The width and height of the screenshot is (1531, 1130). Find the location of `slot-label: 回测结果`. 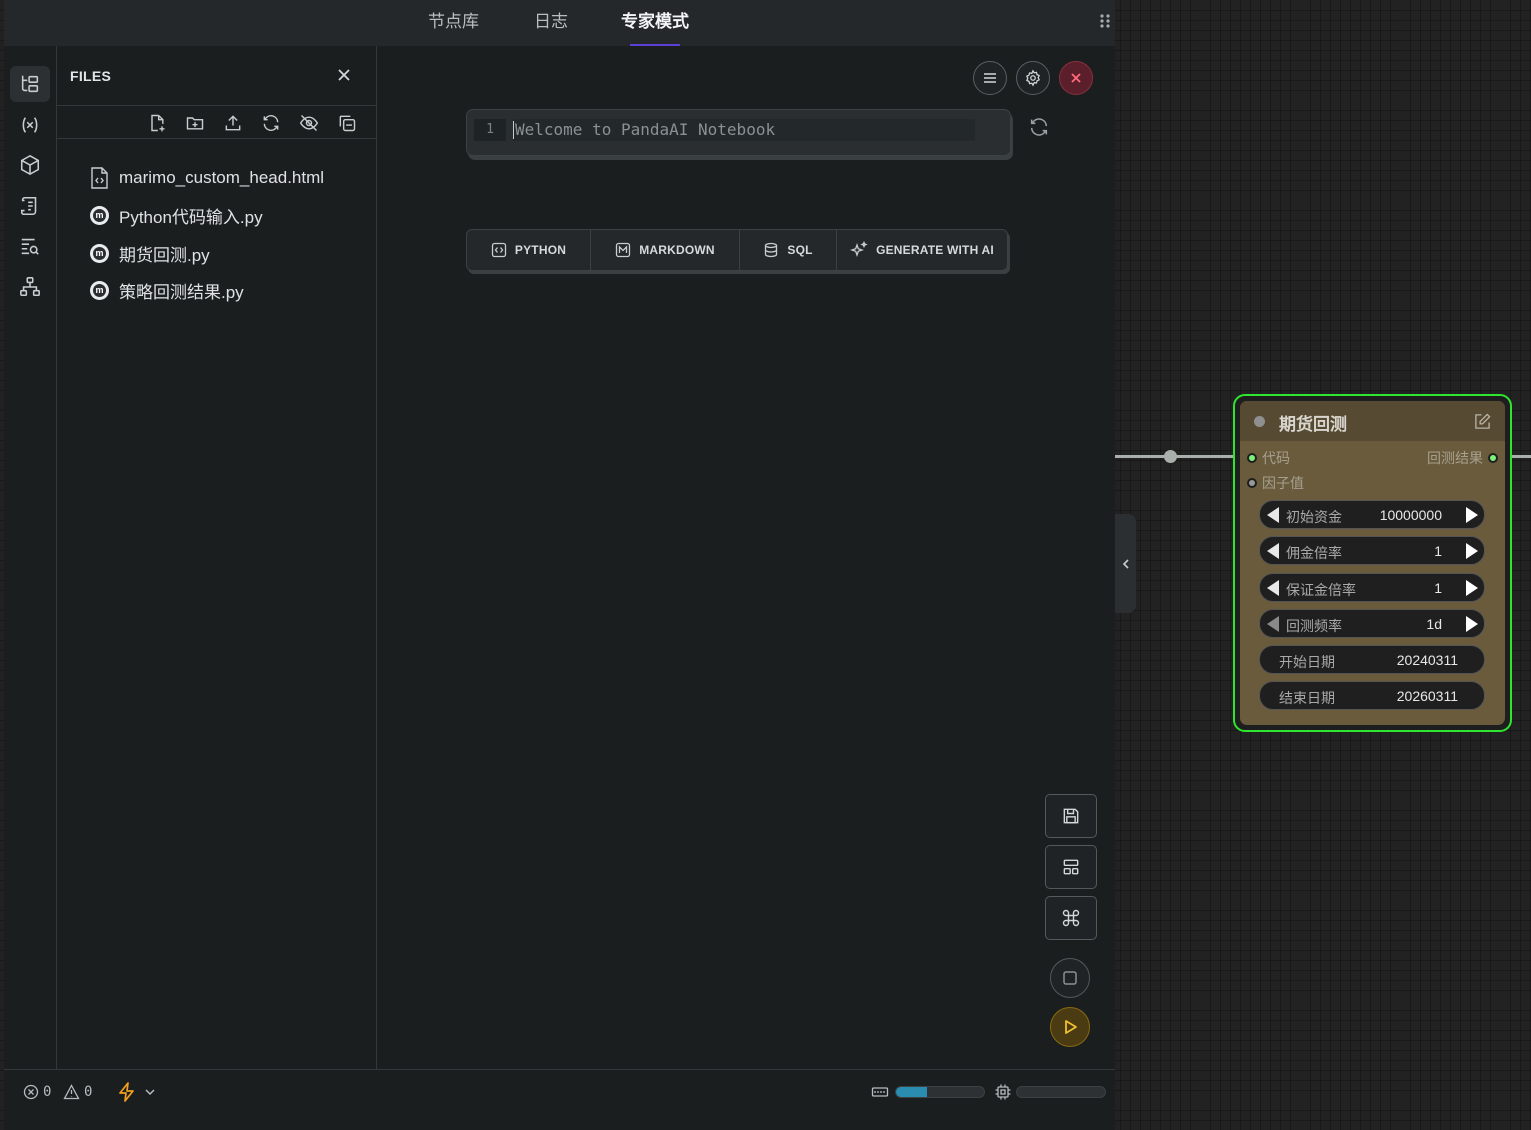

slot-label: 回测结果 is located at coordinates (1455, 458).